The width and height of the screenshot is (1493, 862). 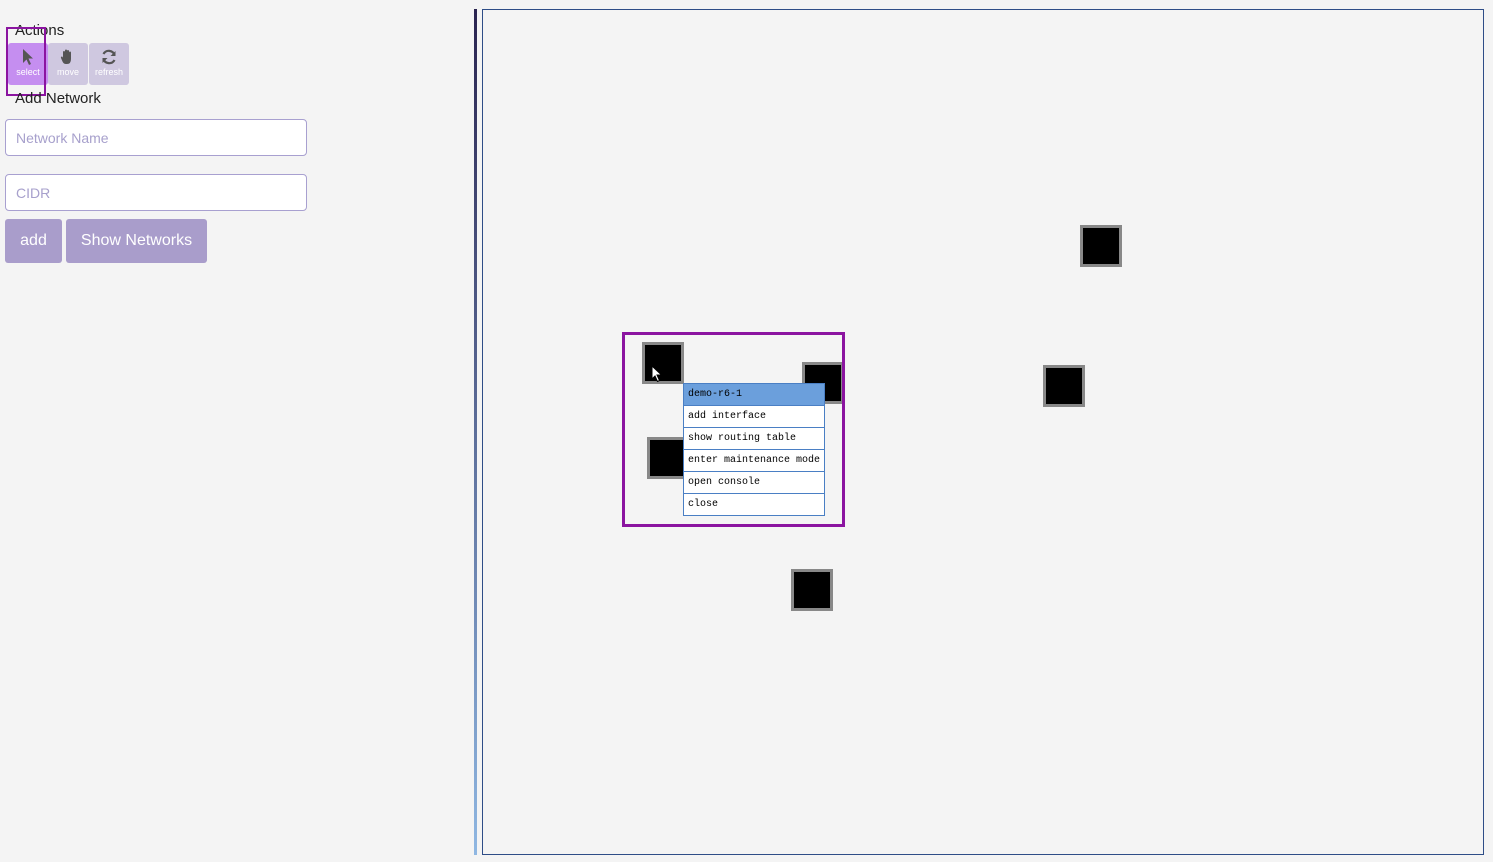 What do you see at coordinates (156, 192) in the screenshot?
I see `cidr-input` at bounding box center [156, 192].